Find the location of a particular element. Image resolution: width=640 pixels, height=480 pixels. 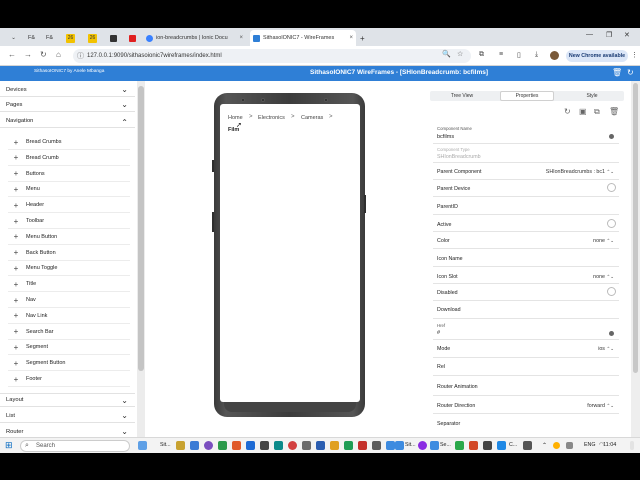

zoom-icon: 🔍 is located at coordinates (446, 54).